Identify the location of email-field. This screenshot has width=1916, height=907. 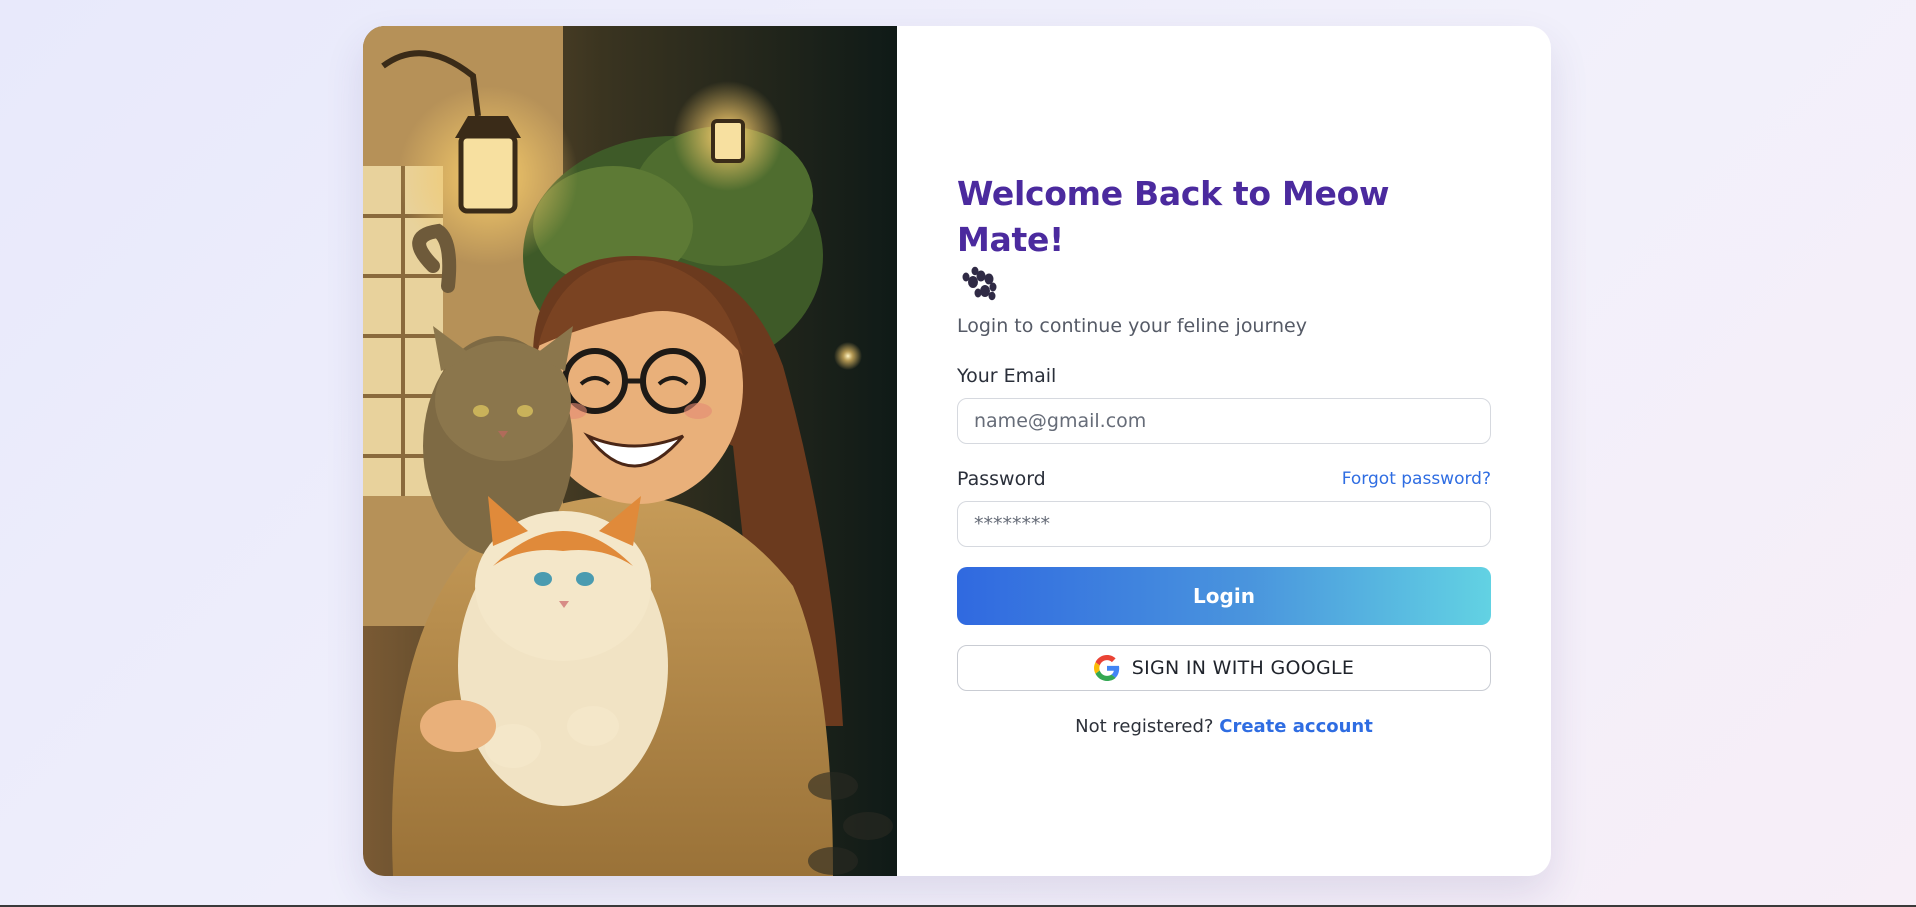
(1224, 421).